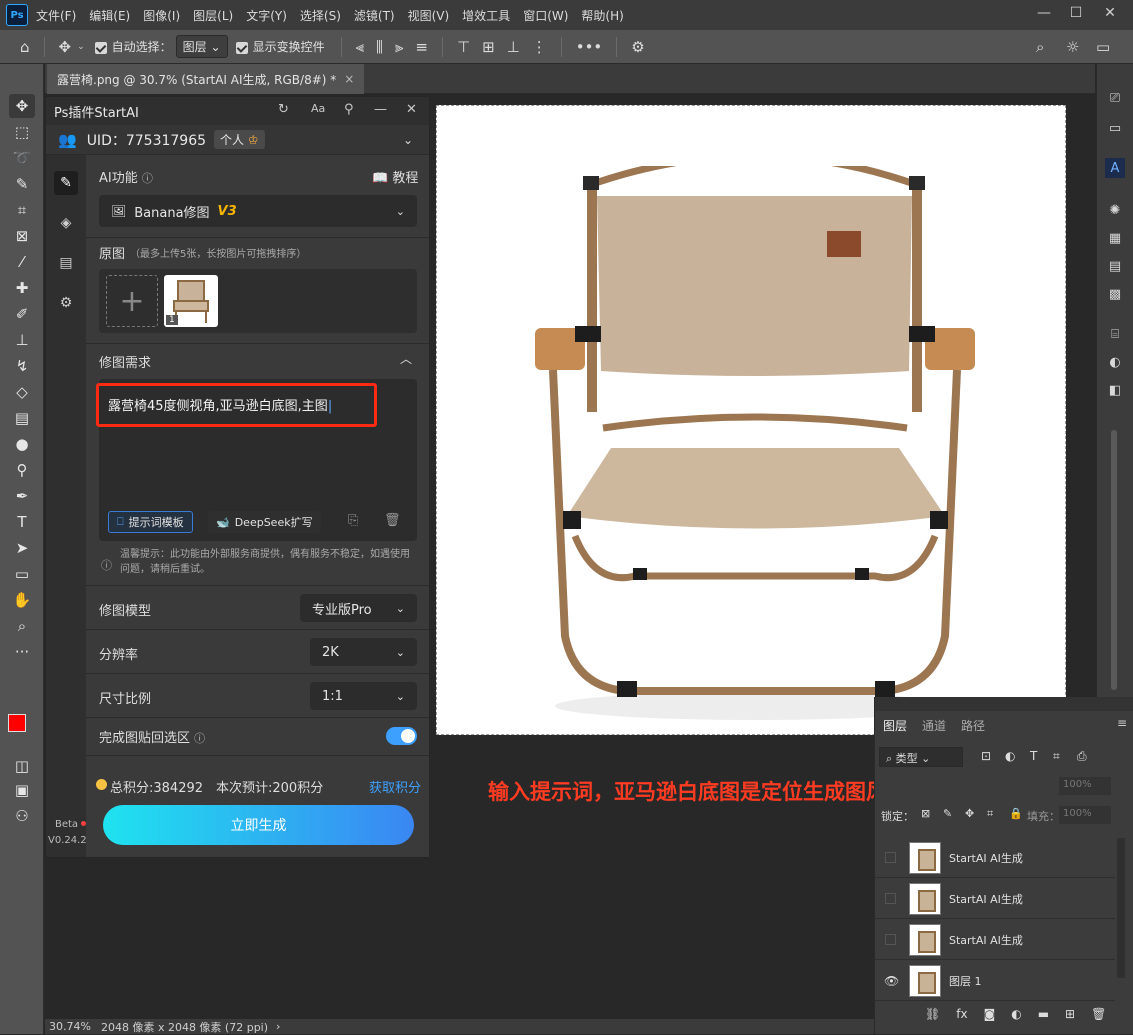 This screenshot has height=1035, width=1133. Describe the element at coordinates (22, 816) in the screenshot. I see `extra-icon: ⚇` at that location.